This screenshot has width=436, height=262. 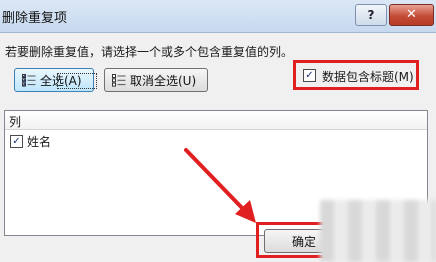 I want to click on window-title: 删除重复项, so click(x=35, y=18).